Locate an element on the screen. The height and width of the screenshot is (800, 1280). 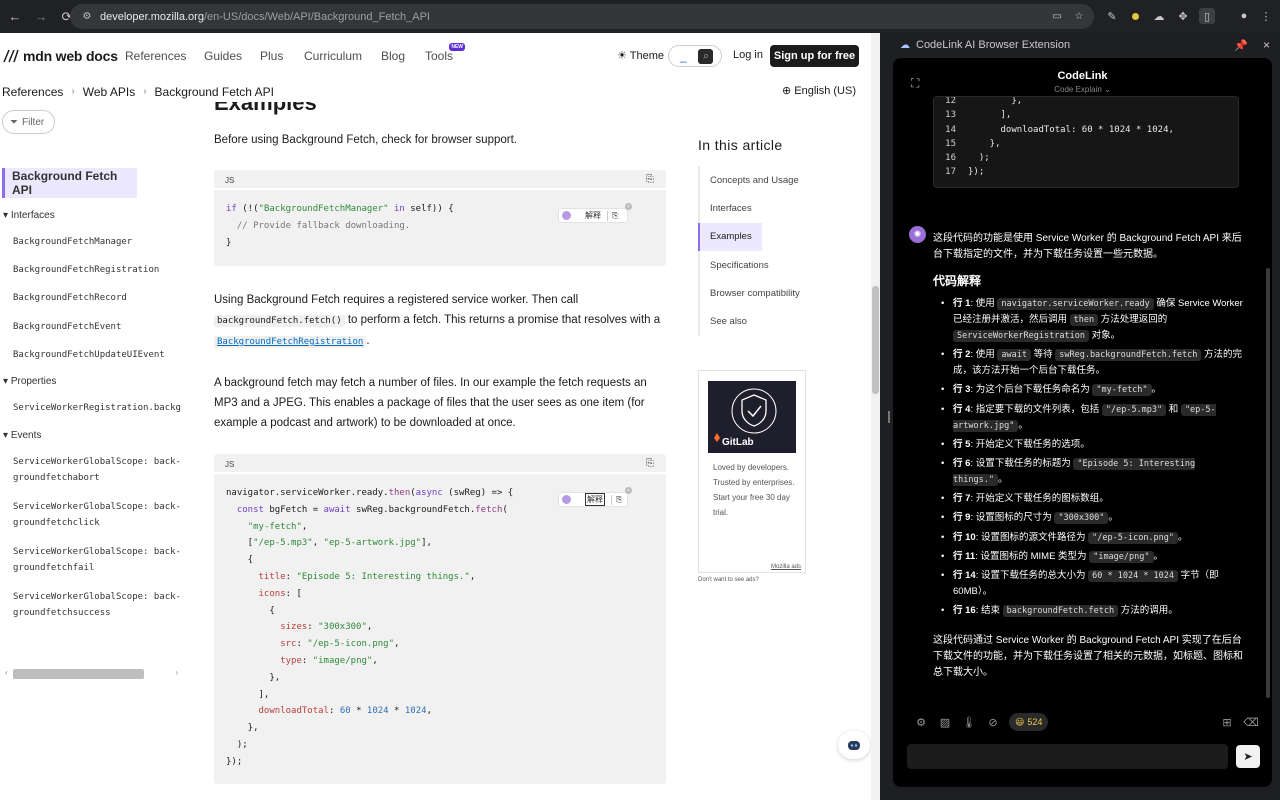
clear-chat-icon: ⌫ is located at coordinates (1251, 722).